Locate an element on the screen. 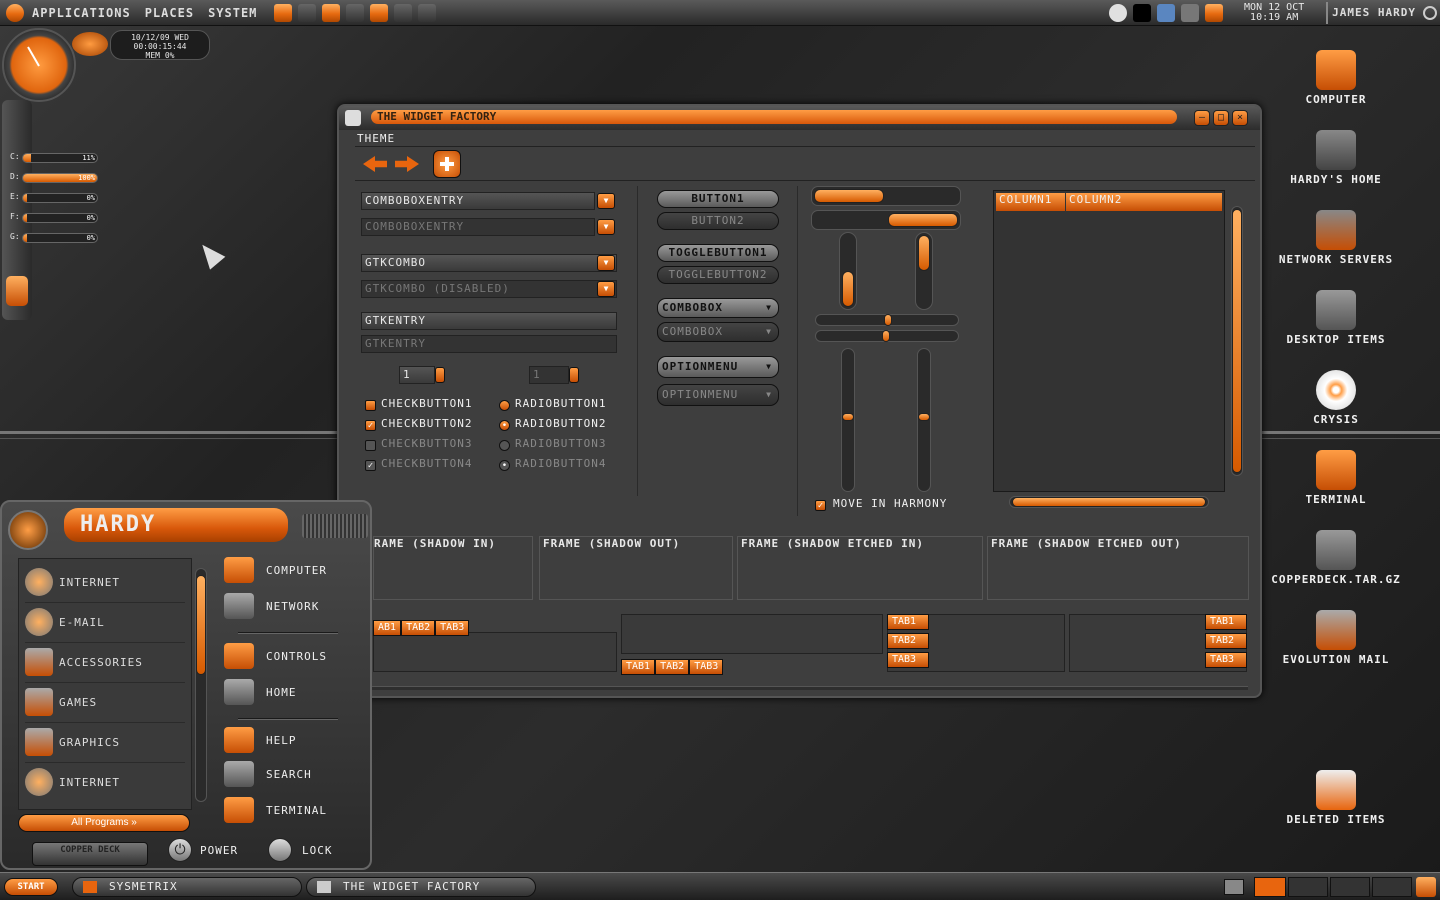 The height and width of the screenshot is (900, 1440). settings-launcher-icon is located at coordinates (427, 12).